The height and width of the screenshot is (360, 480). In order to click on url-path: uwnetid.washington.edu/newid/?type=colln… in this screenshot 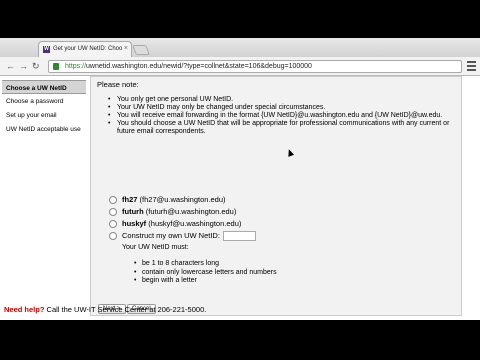, I will do `click(199, 66)`.